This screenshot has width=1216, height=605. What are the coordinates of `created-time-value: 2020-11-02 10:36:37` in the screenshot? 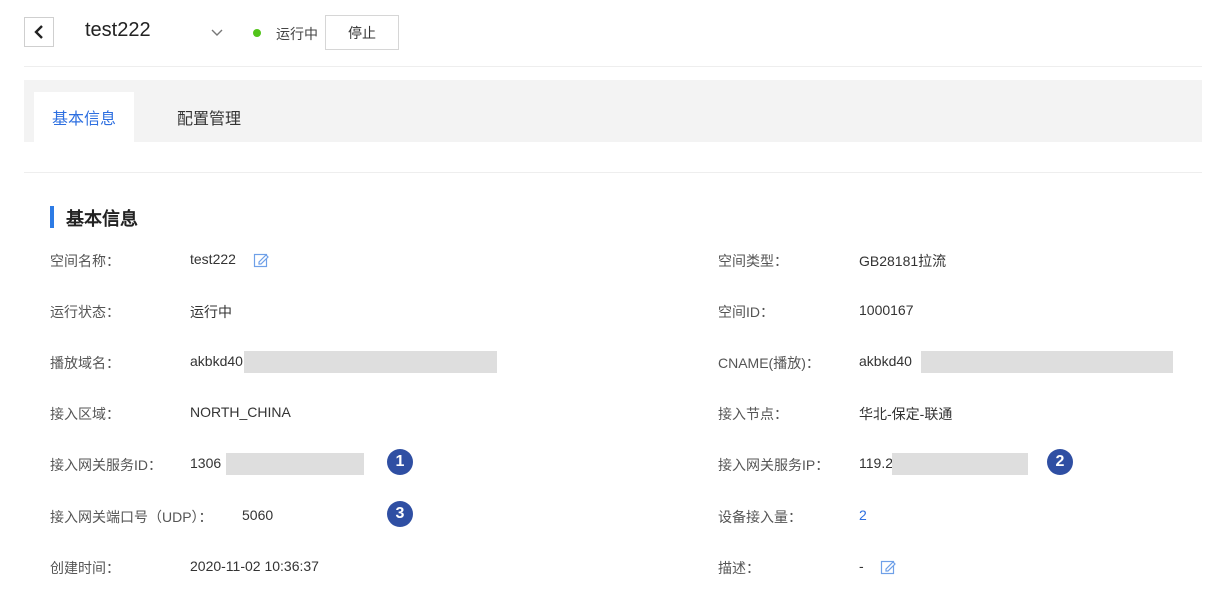 It's located at (254, 566).